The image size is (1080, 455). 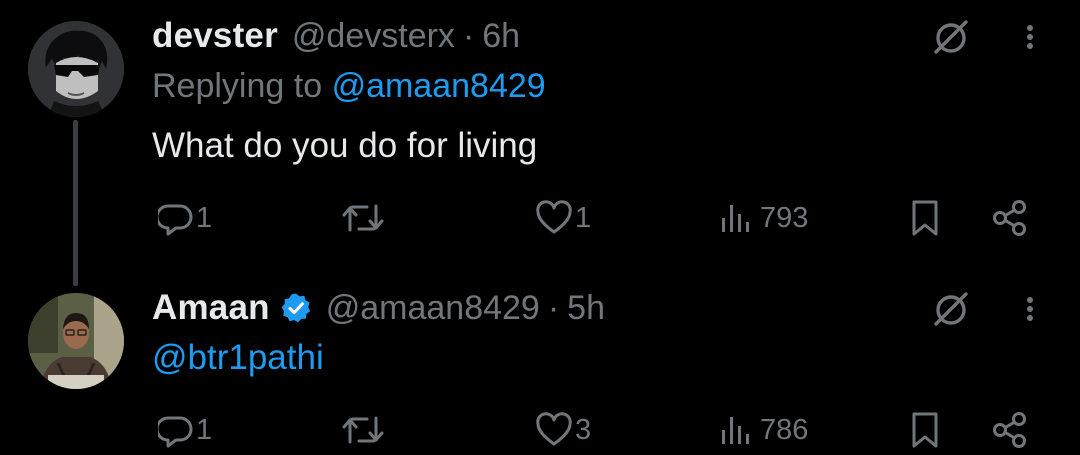 I want to click on like-button: 1, so click(x=563, y=218).